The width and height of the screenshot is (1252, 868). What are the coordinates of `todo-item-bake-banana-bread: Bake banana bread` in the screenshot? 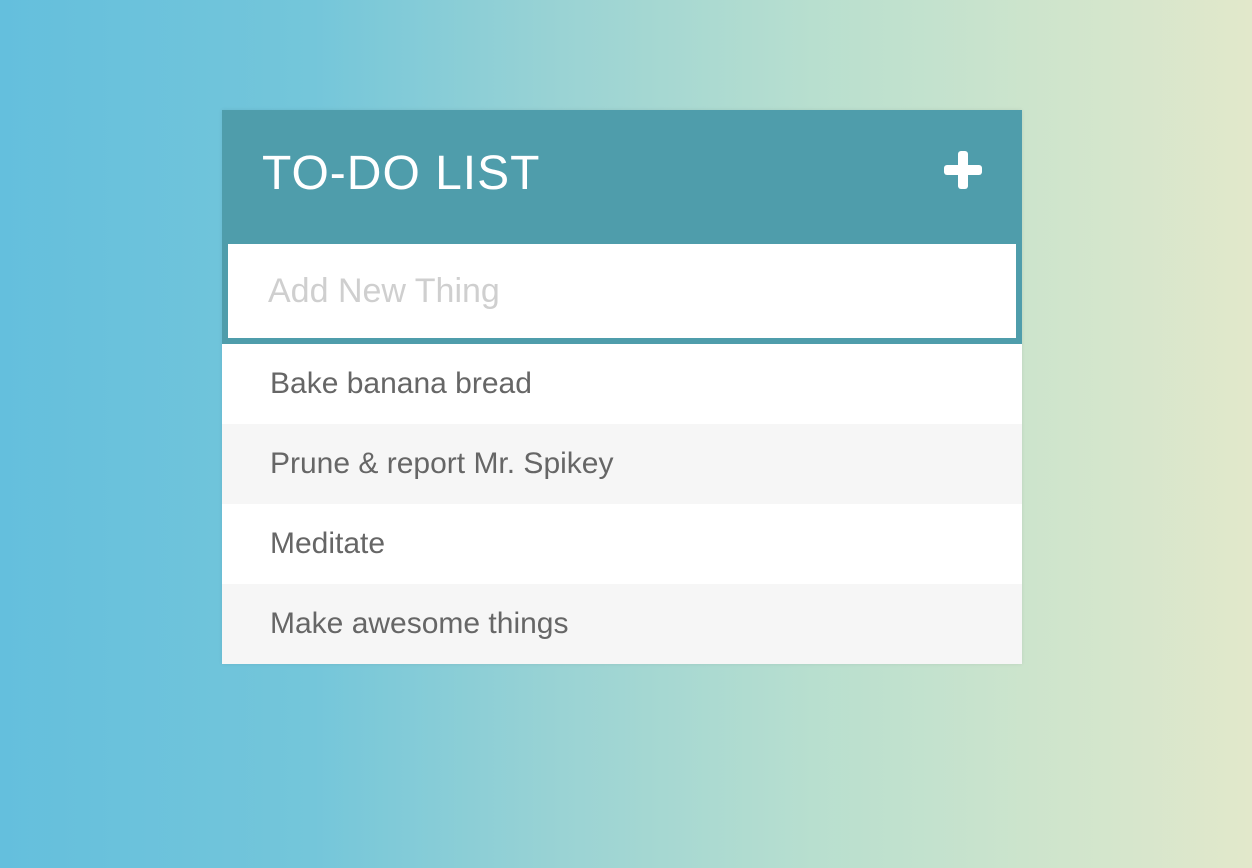 It's located at (622, 384).